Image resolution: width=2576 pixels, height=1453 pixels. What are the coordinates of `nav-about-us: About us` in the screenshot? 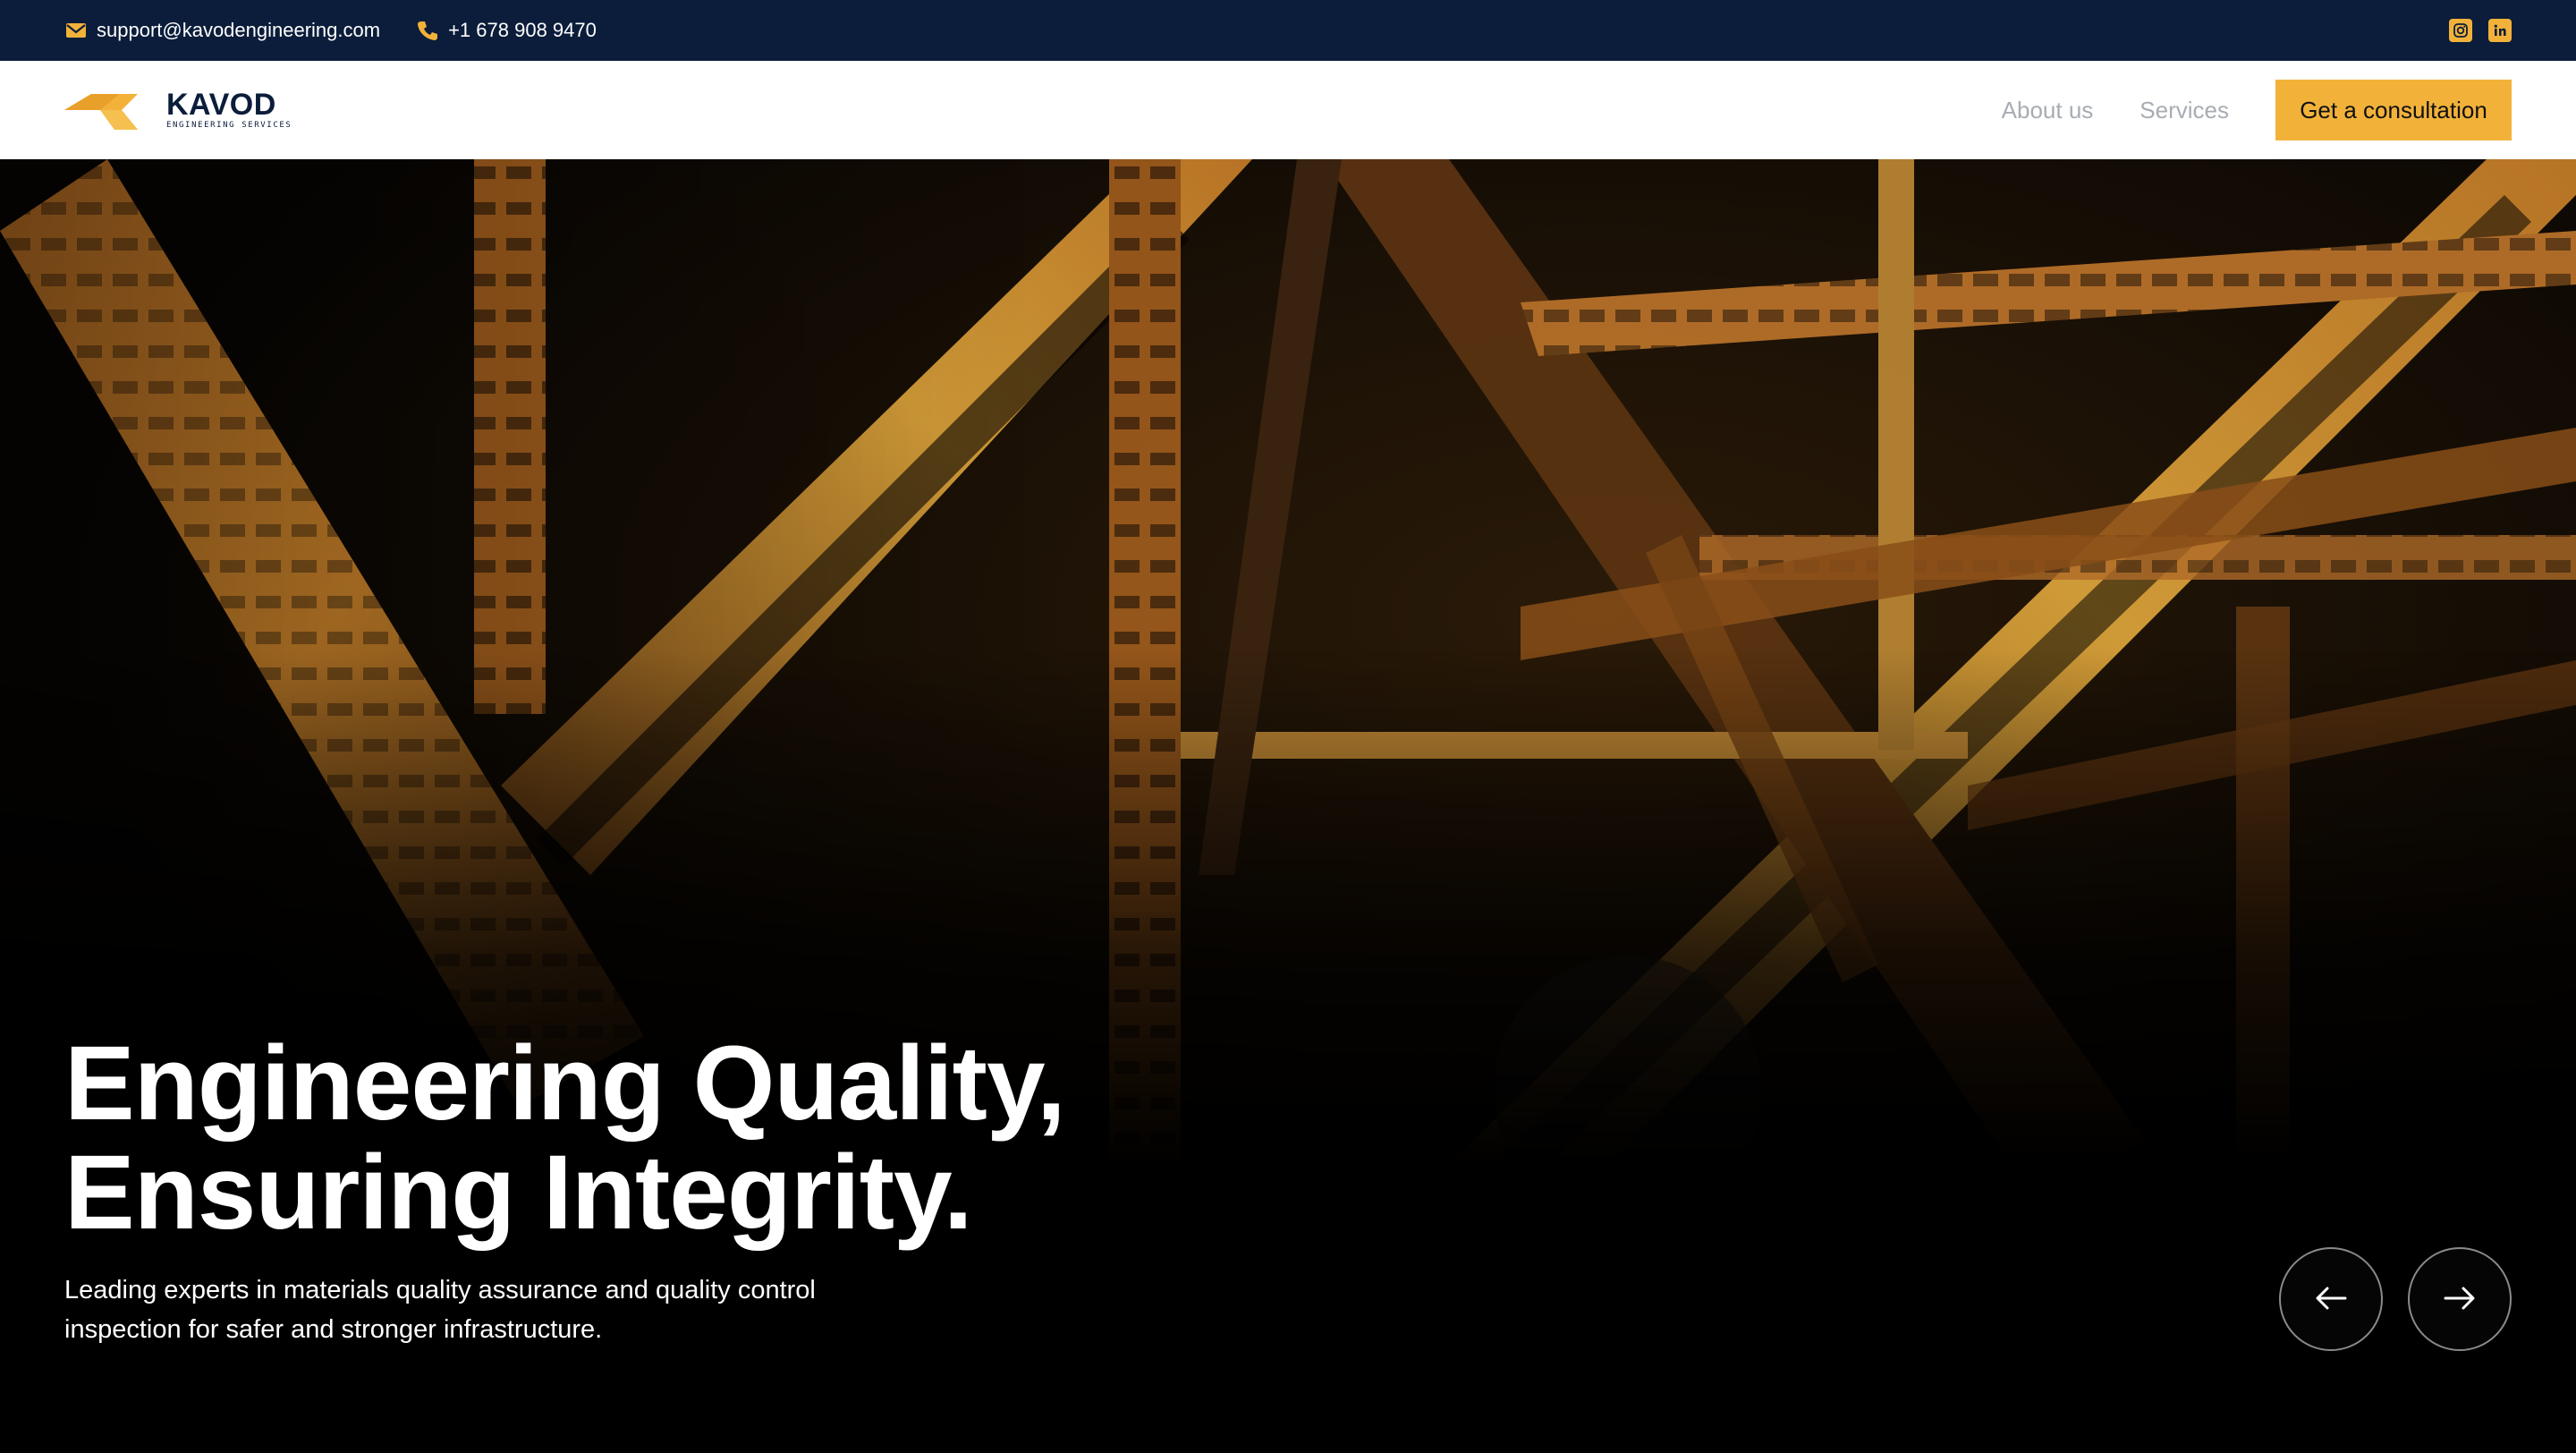 It's located at (2048, 110).